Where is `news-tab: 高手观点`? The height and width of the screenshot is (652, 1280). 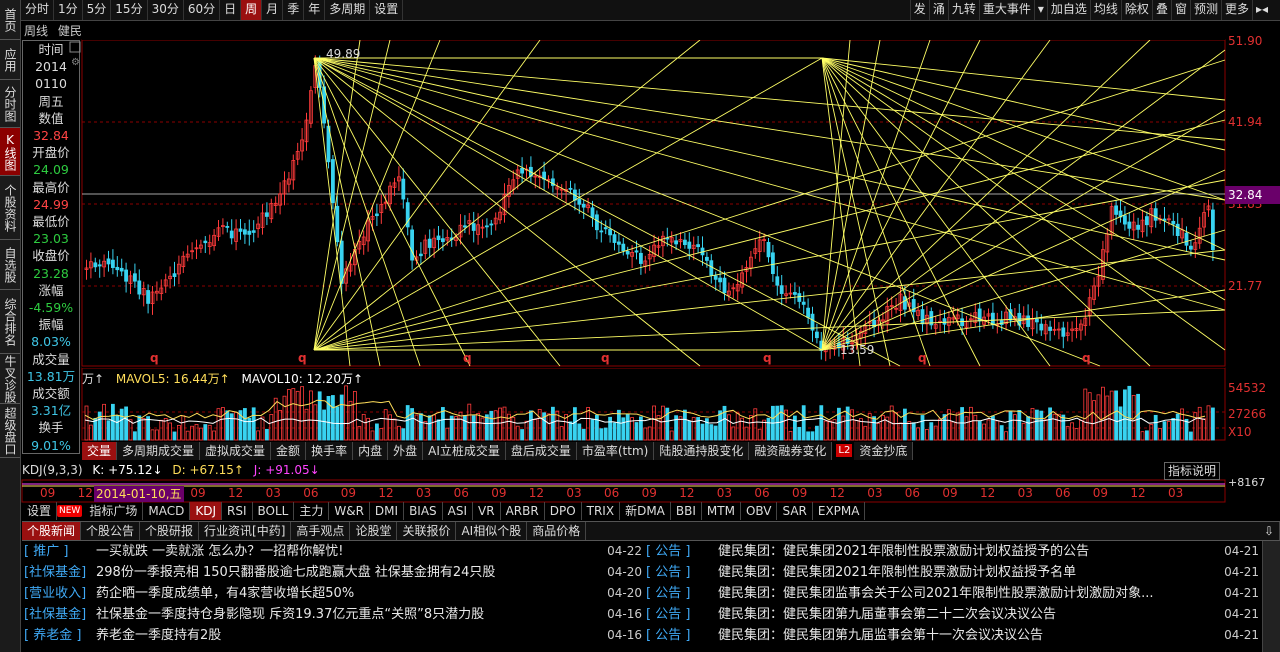 news-tab: 高手观点 is located at coordinates (321, 531).